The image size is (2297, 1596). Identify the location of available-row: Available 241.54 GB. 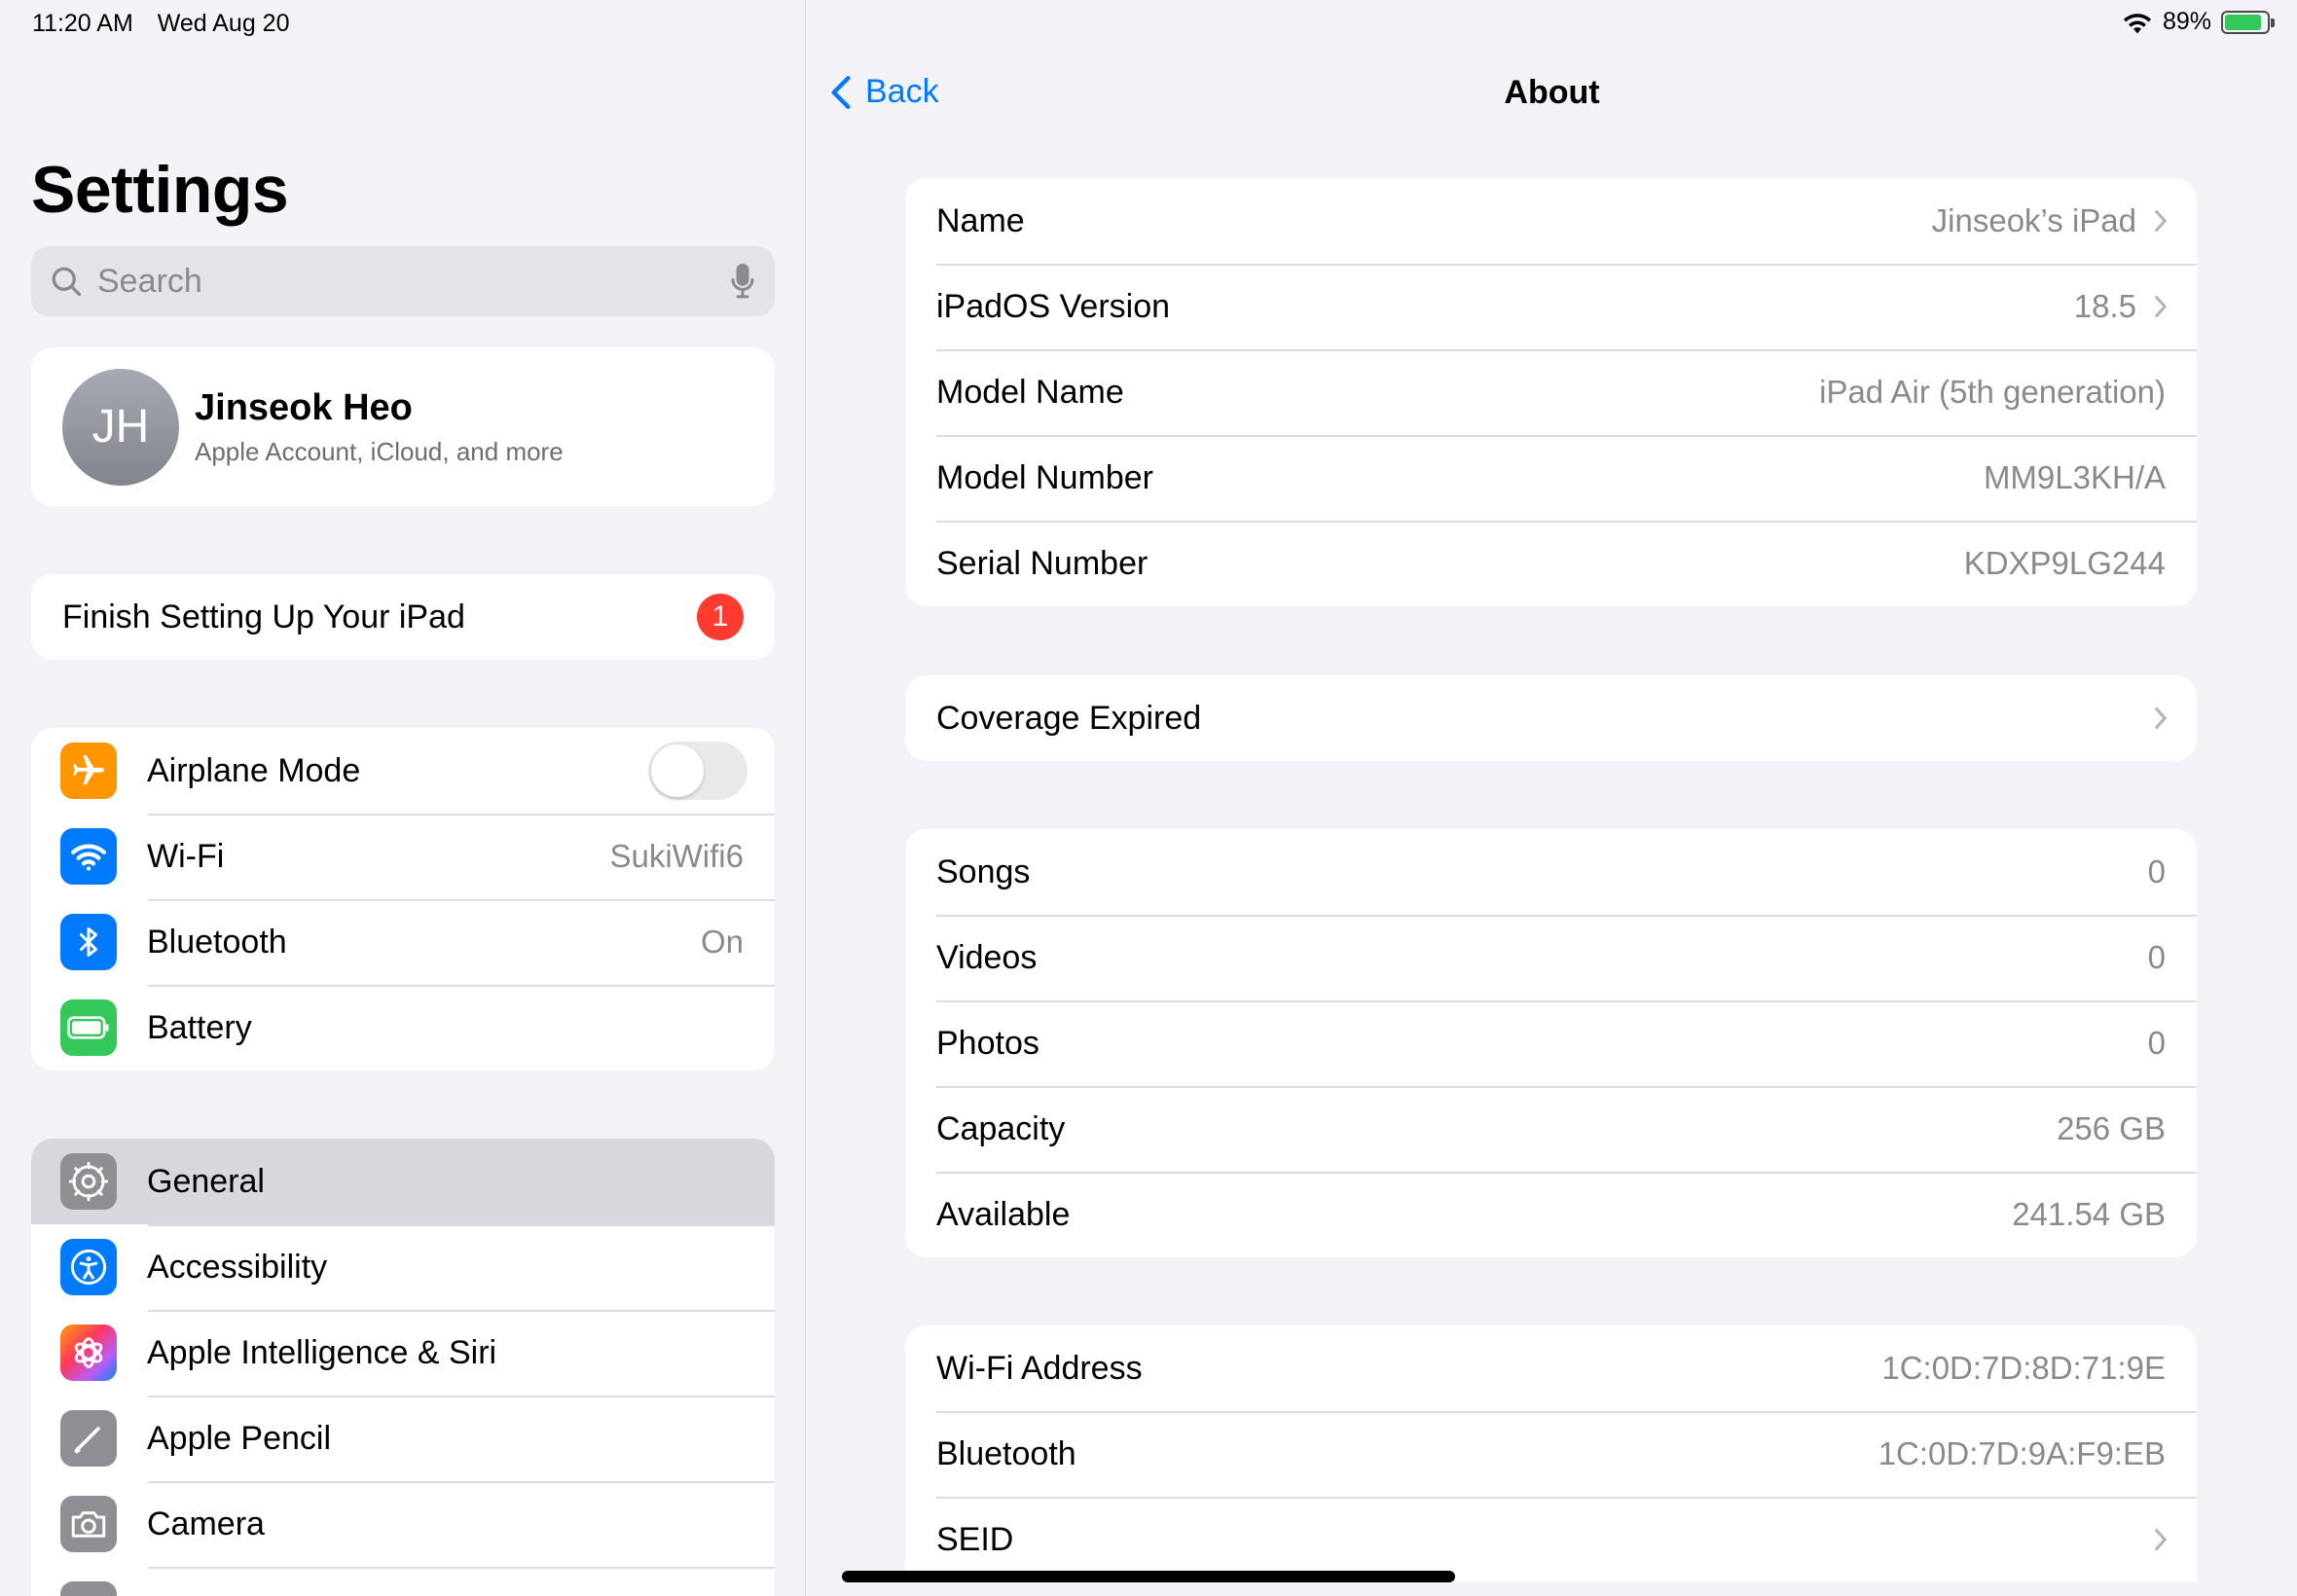
(1551, 1214).